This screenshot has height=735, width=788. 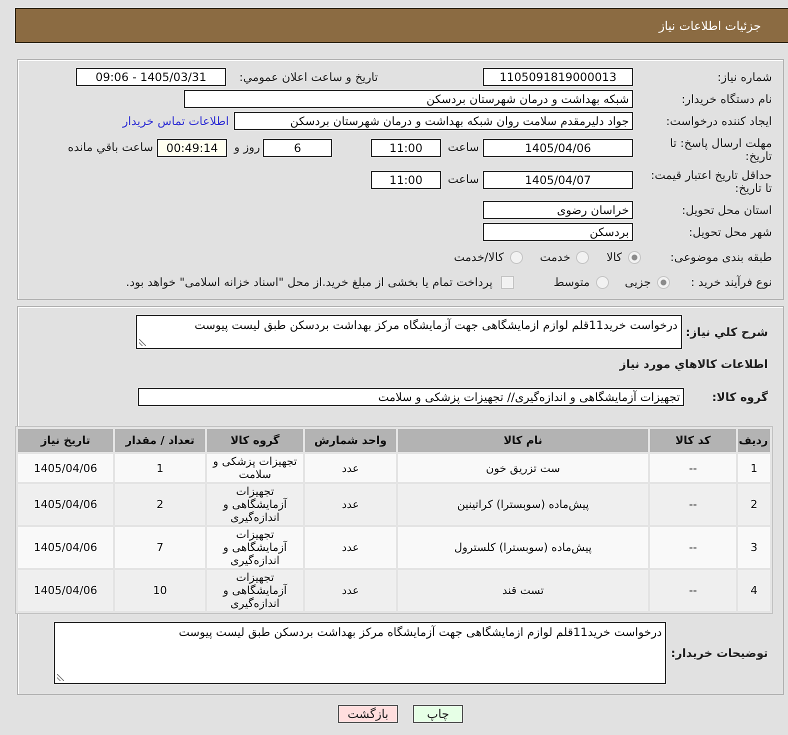 I want to click on checkbox, so click(x=507, y=282).